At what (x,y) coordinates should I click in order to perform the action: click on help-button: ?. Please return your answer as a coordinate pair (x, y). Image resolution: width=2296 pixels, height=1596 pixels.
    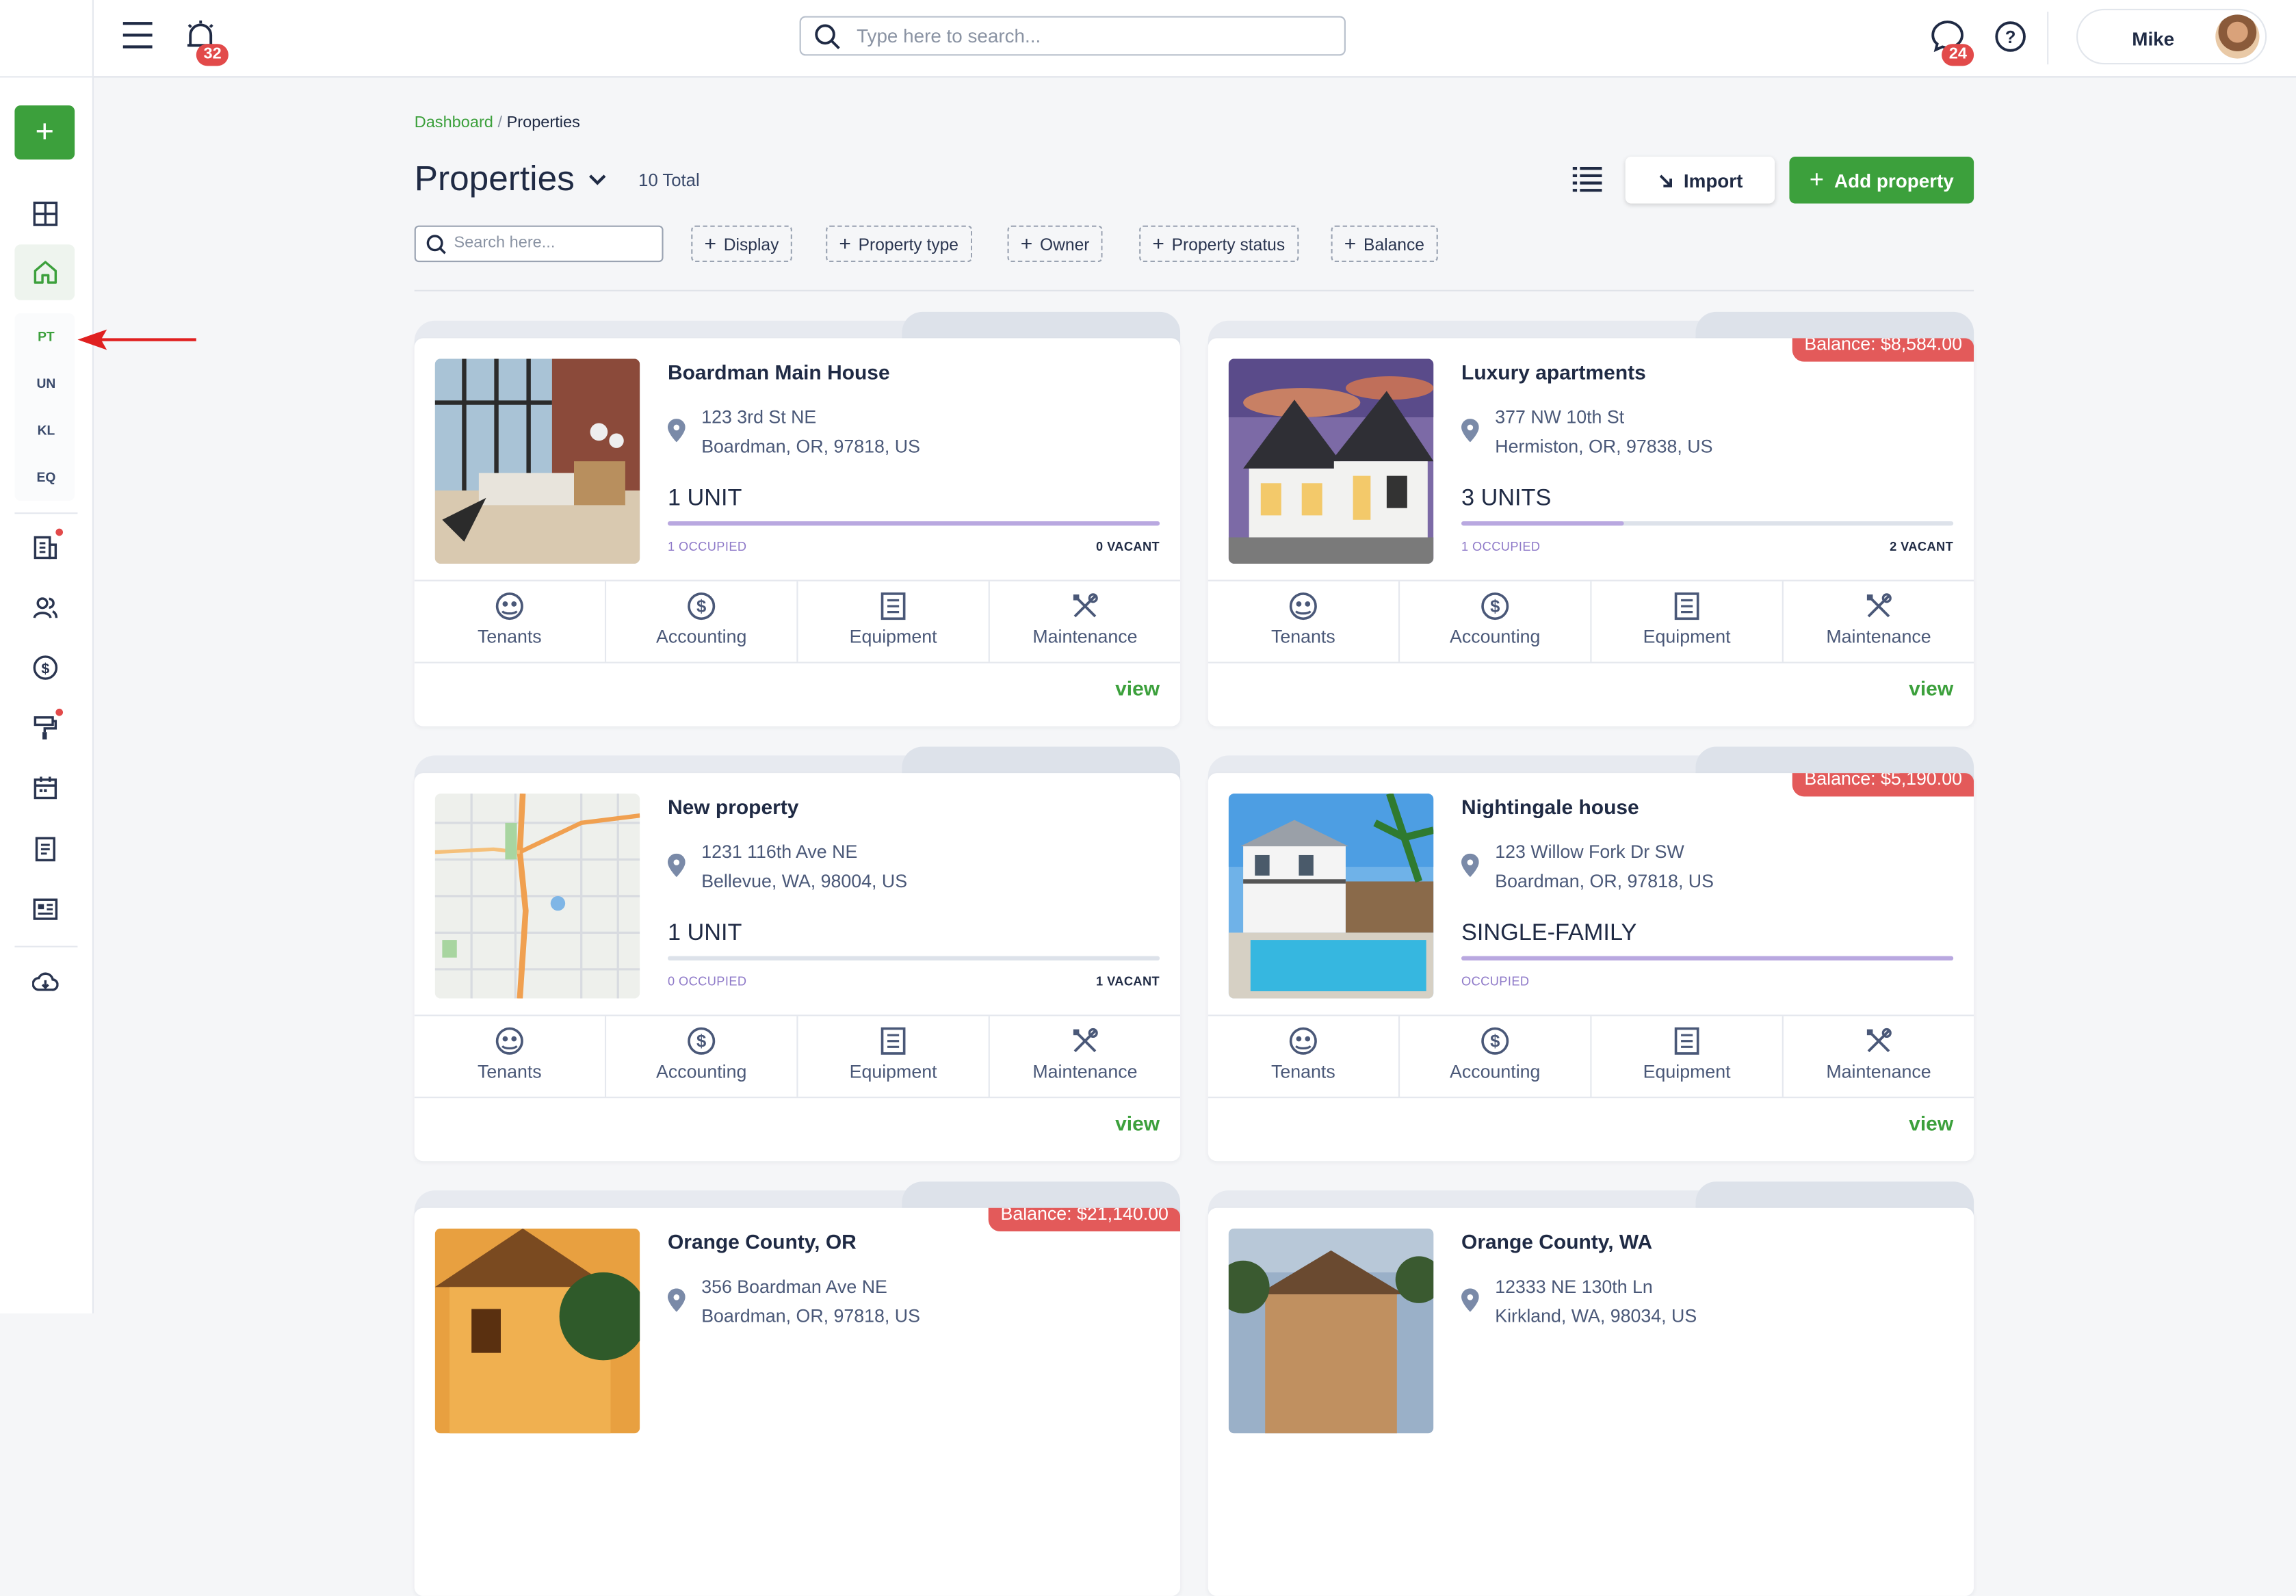
    Looking at the image, I should click on (2010, 40).